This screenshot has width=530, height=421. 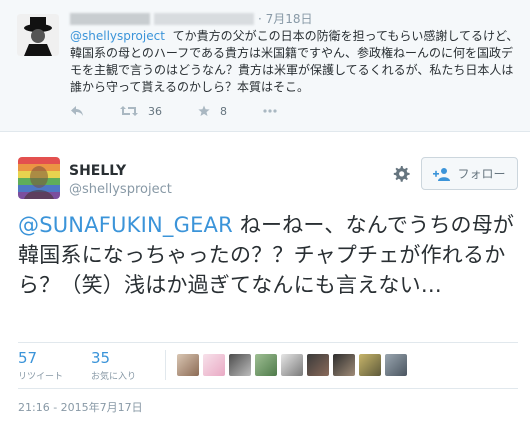 What do you see at coordinates (191, 111) in the screenshot?
I see `reply-actions: 36 8` at bounding box center [191, 111].